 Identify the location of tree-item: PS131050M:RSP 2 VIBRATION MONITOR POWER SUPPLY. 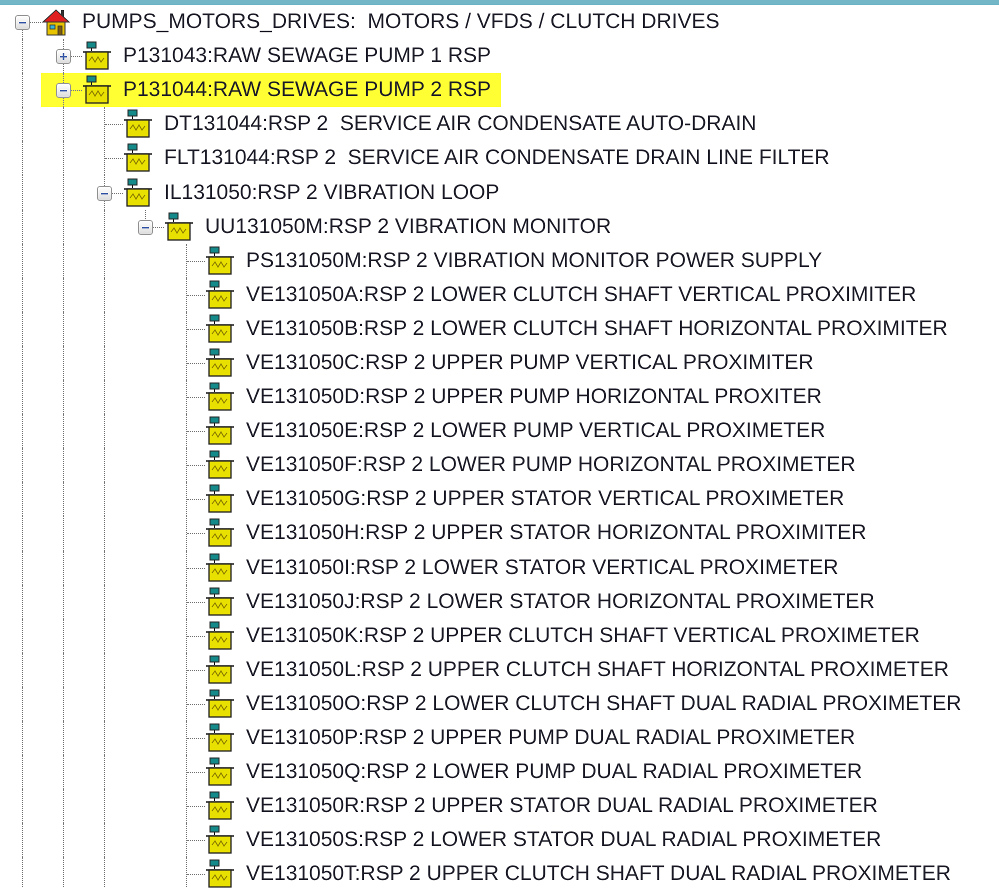
(498, 261).